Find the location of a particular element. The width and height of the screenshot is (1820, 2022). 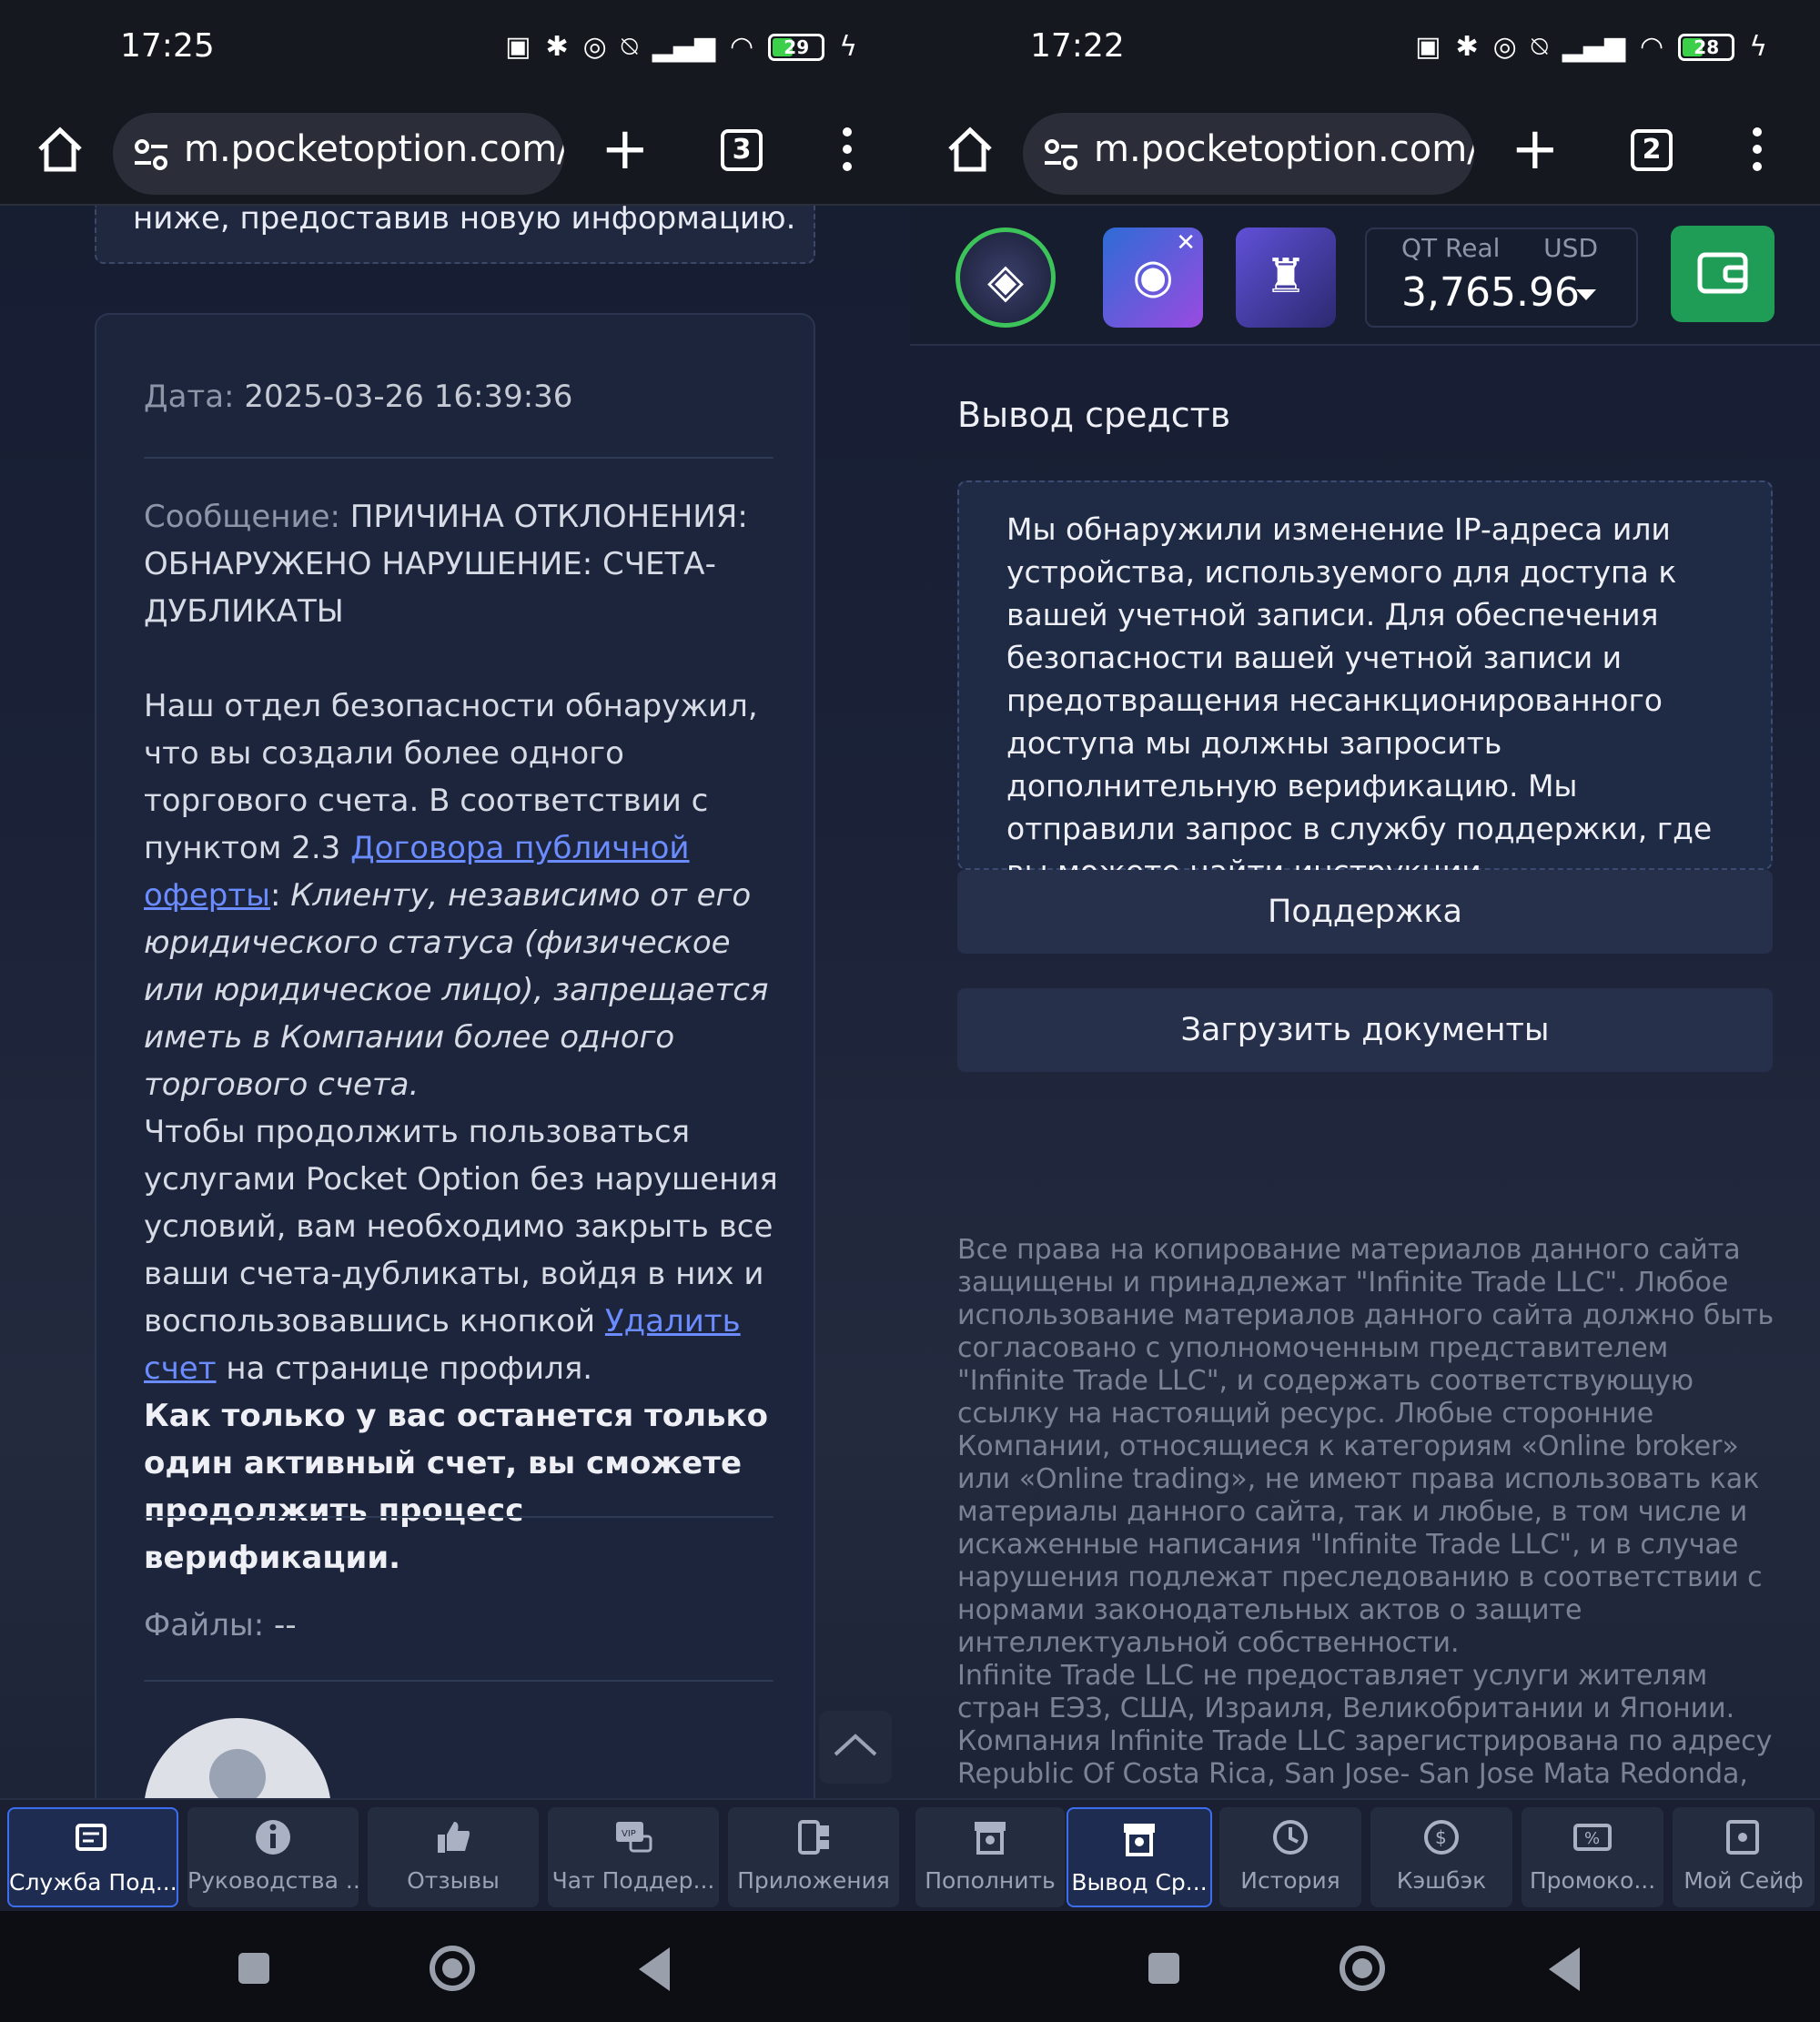

system-navigation-bar is located at coordinates (910, 1966).